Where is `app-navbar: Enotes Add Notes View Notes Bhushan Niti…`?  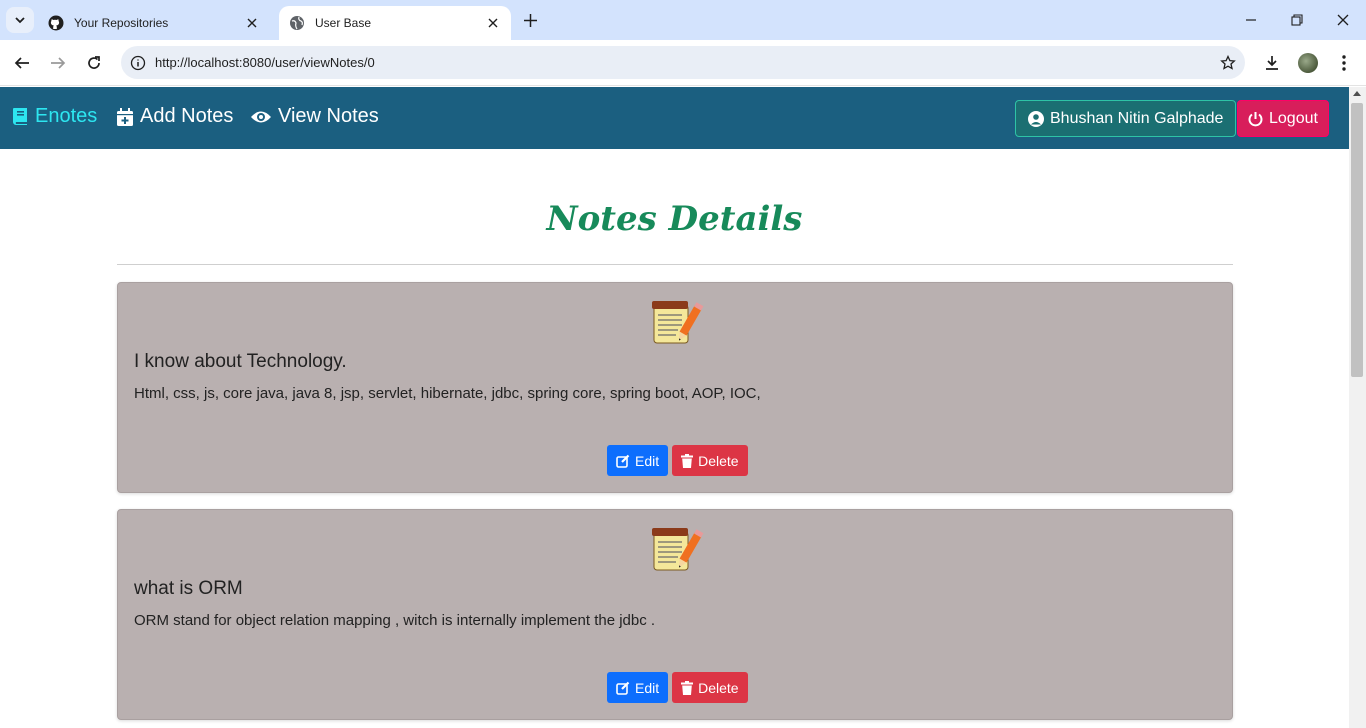
app-navbar: Enotes Add Notes View Notes Bhushan Niti… is located at coordinates (674, 118).